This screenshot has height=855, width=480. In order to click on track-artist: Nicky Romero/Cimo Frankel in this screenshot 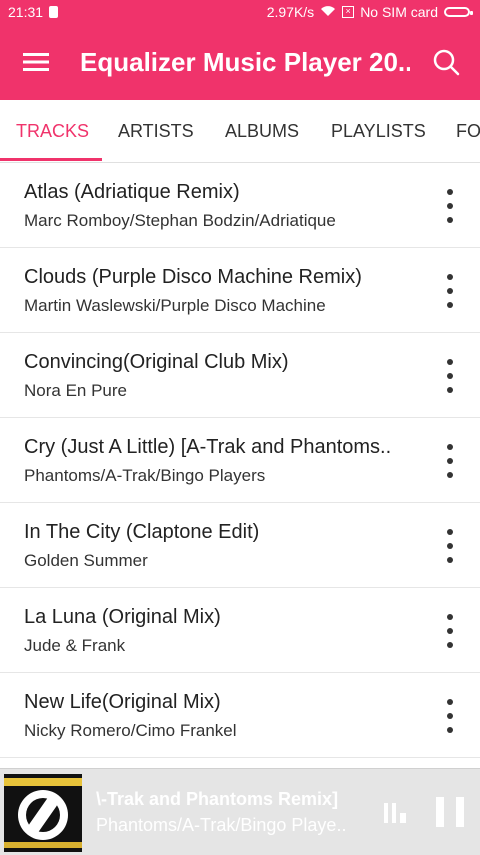, I will do `click(130, 730)`.